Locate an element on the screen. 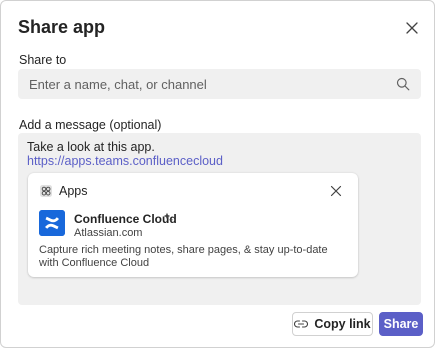  message-text: Take a look at this app. is located at coordinates (91, 147).